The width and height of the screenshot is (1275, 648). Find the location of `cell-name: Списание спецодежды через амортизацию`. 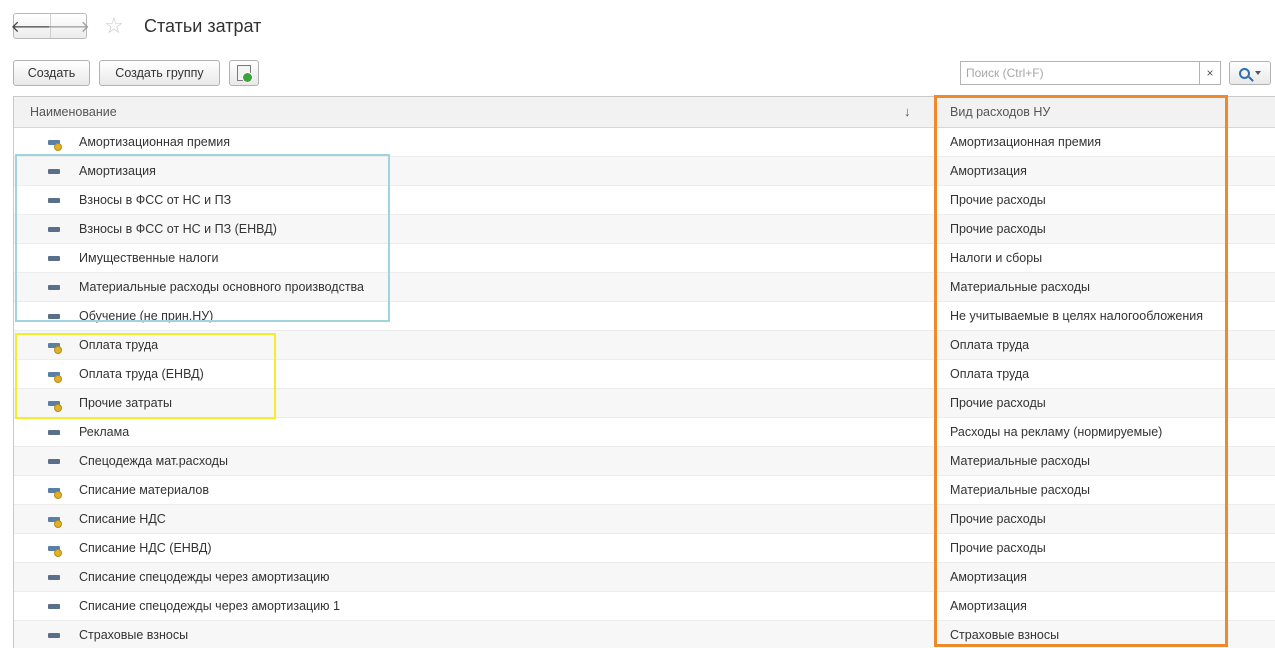

cell-name: Списание спецодежды через амортизацию is located at coordinates (204, 577).